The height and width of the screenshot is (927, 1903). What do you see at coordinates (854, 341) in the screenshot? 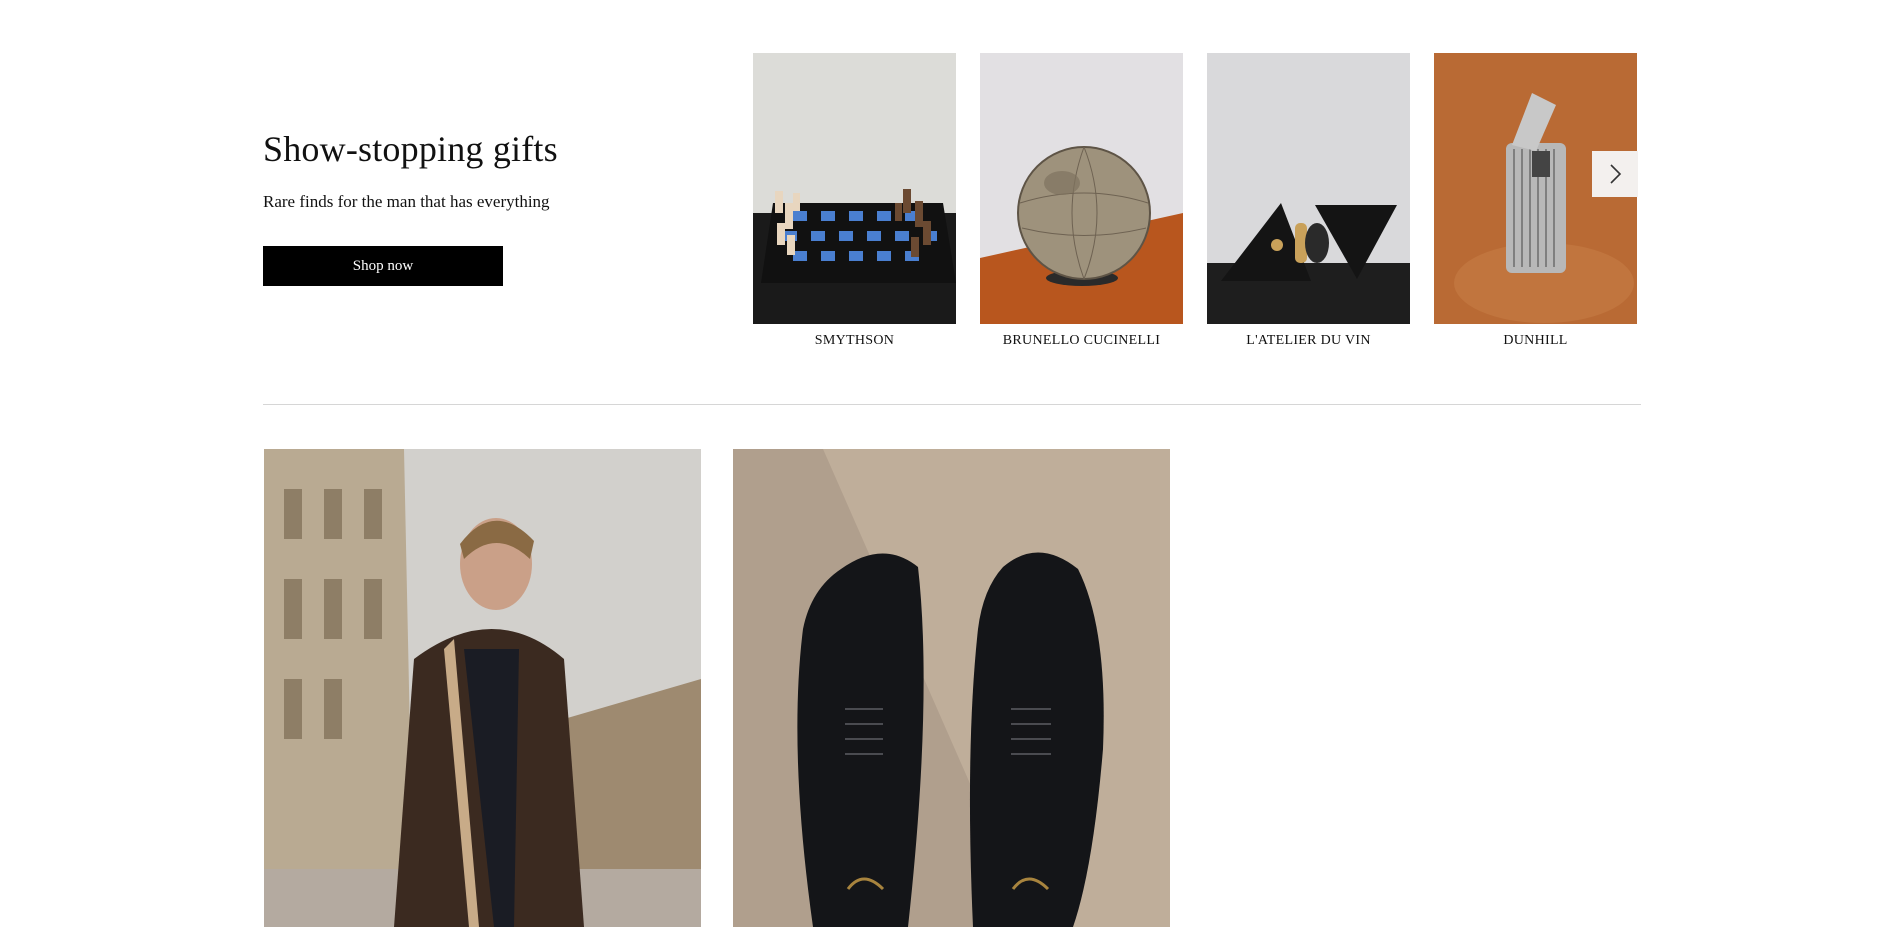
I see `brand-label: SMYTHSON` at bounding box center [854, 341].